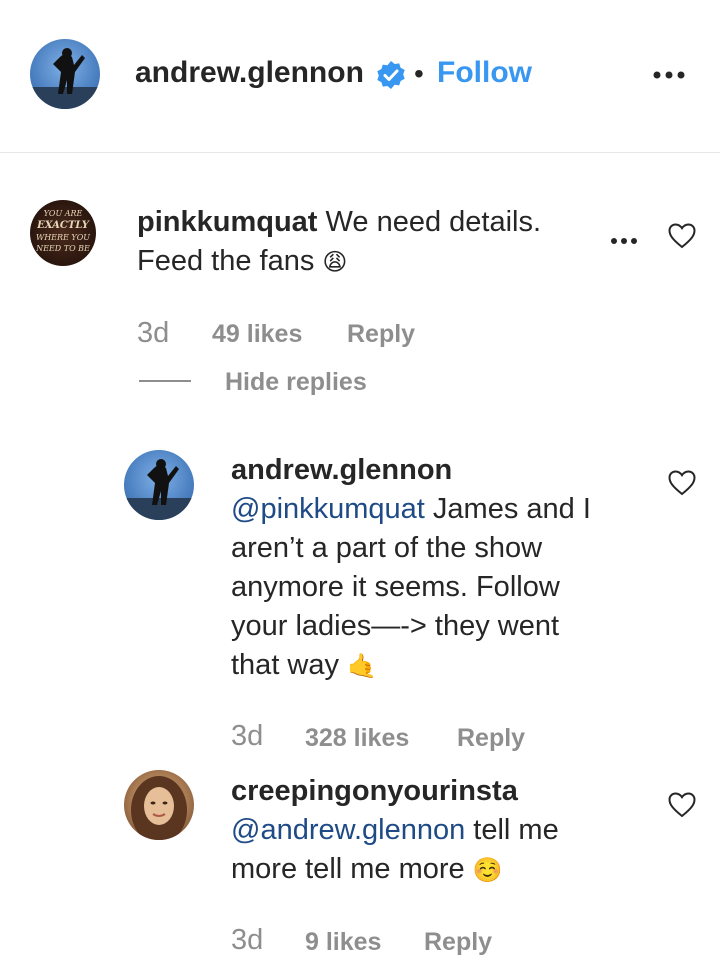 This screenshot has width=720, height=960. What do you see at coordinates (335, 262) in the screenshot?
I see `weary-face-icon: 😩` at bounding box center [335, 262].